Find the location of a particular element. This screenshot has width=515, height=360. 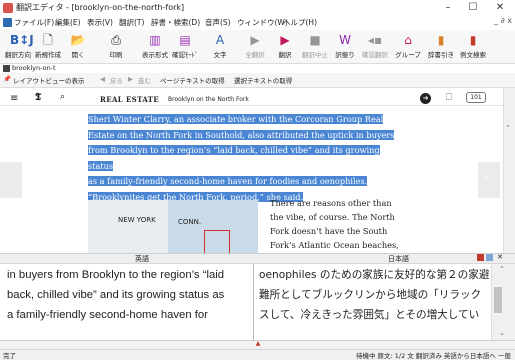

map-highlight-box is located at coordinates (217, 242).